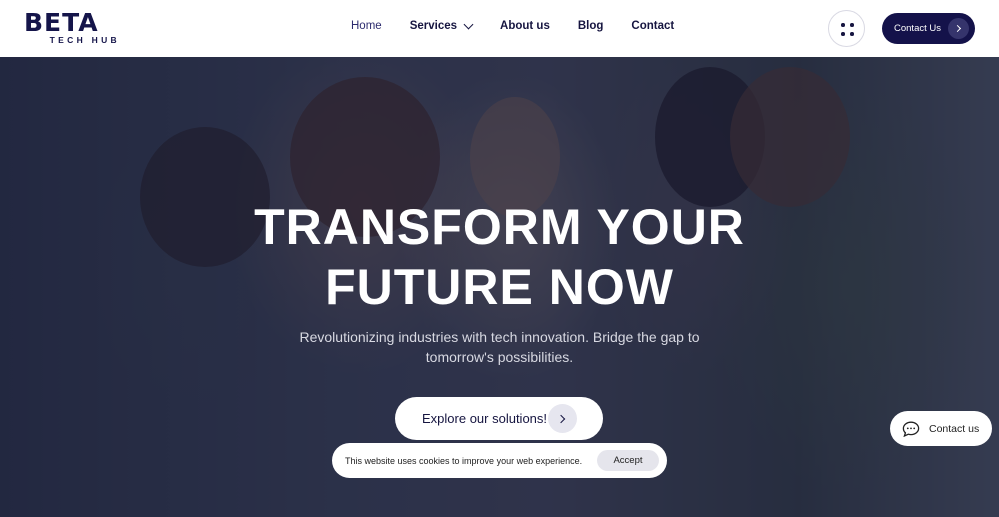 The width and height of the screenshot is (999, 517). I want to click on nav-item-label: Contact, so click(653, 26).